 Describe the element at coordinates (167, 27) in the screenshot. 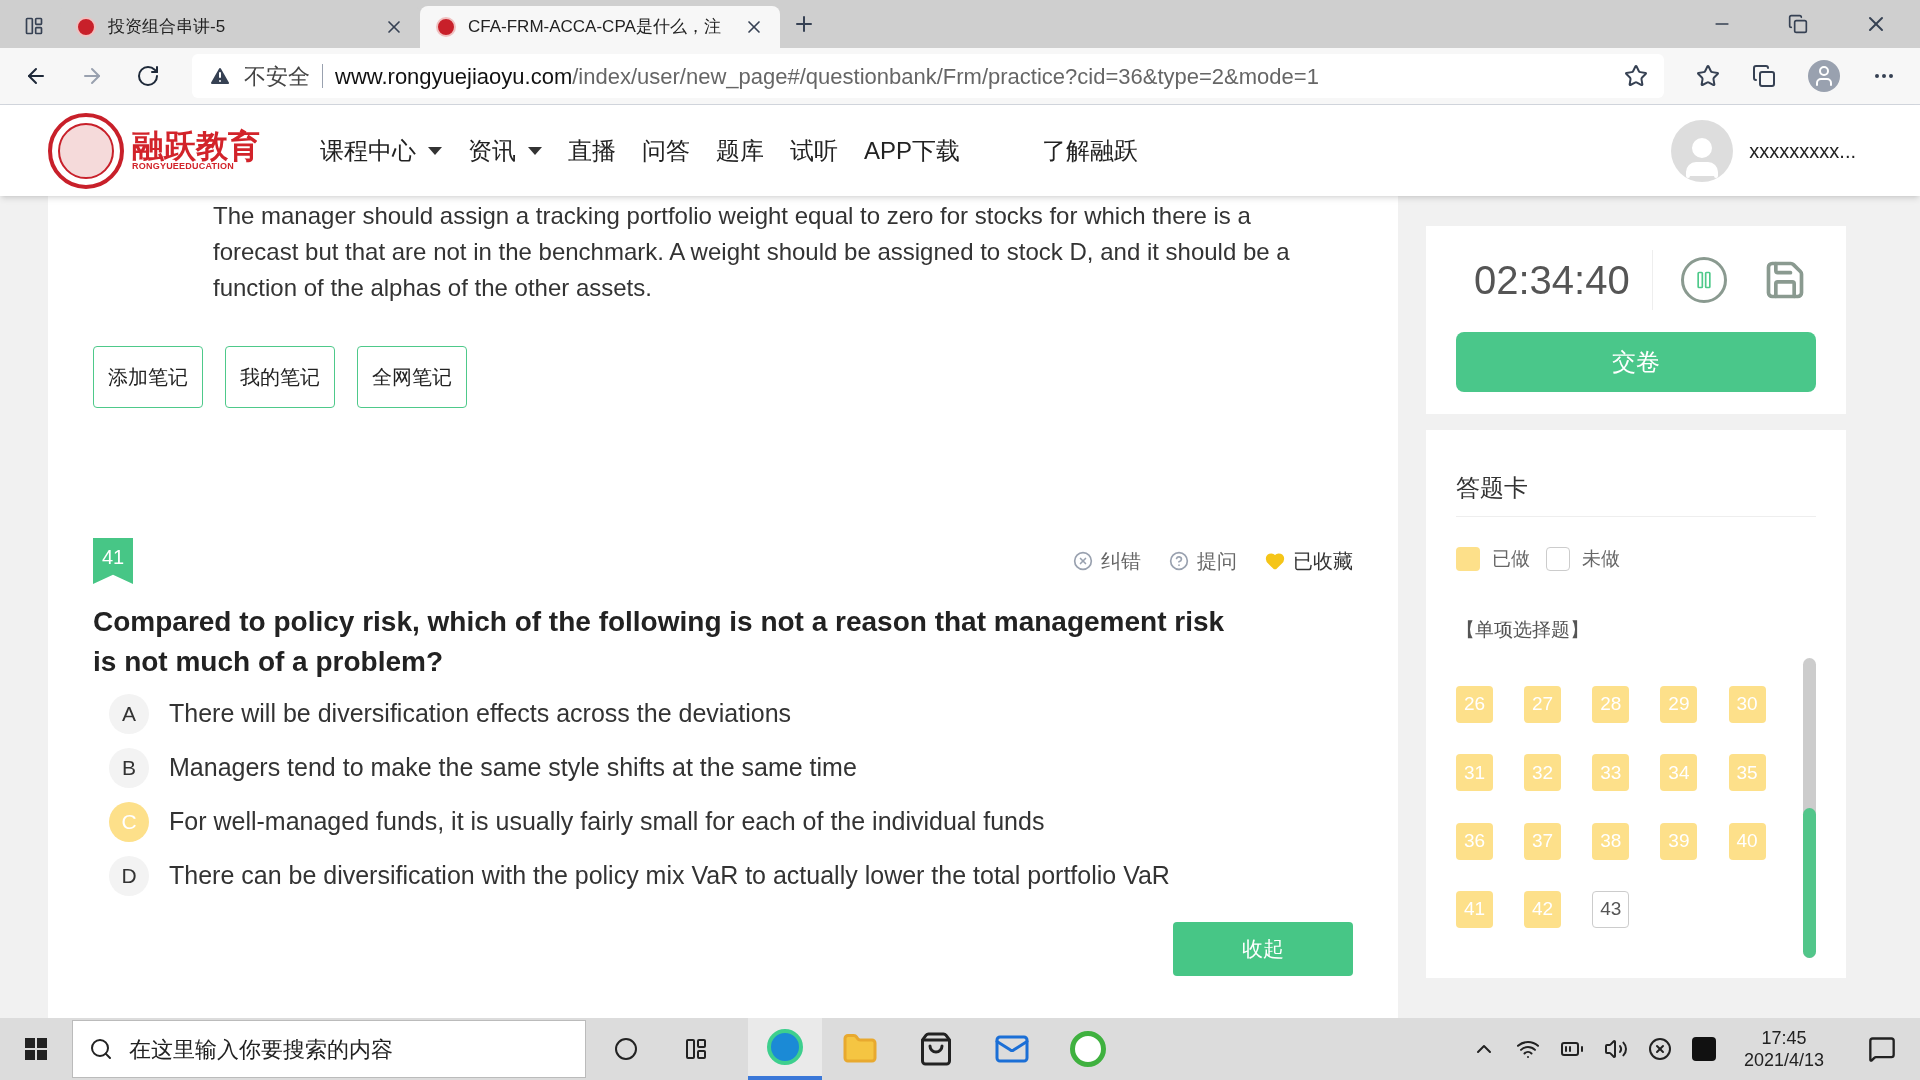

I see `tab-title: 投资组合串讲-5` at that location.